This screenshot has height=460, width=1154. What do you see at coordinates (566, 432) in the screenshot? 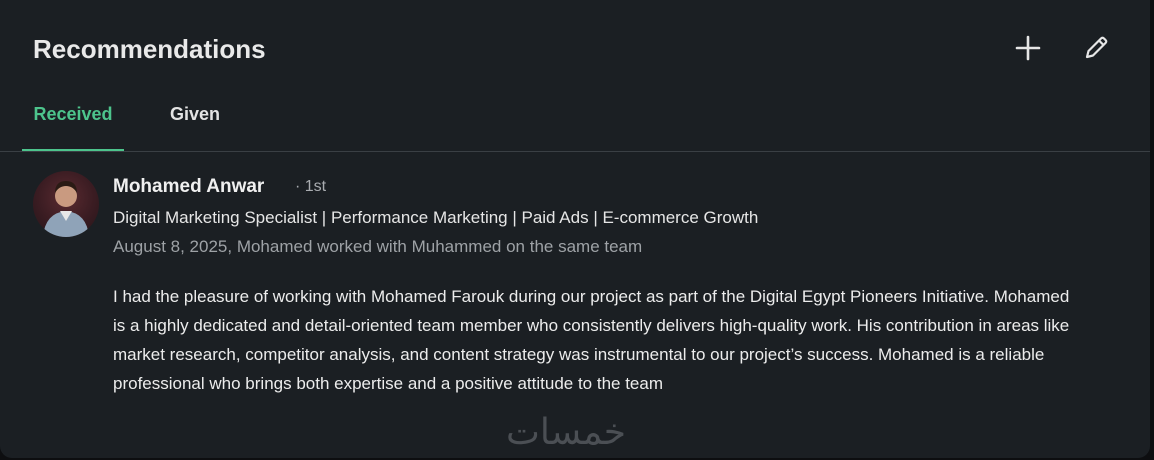
I see `watermark: خمسات` at bounding box center [566, 432].